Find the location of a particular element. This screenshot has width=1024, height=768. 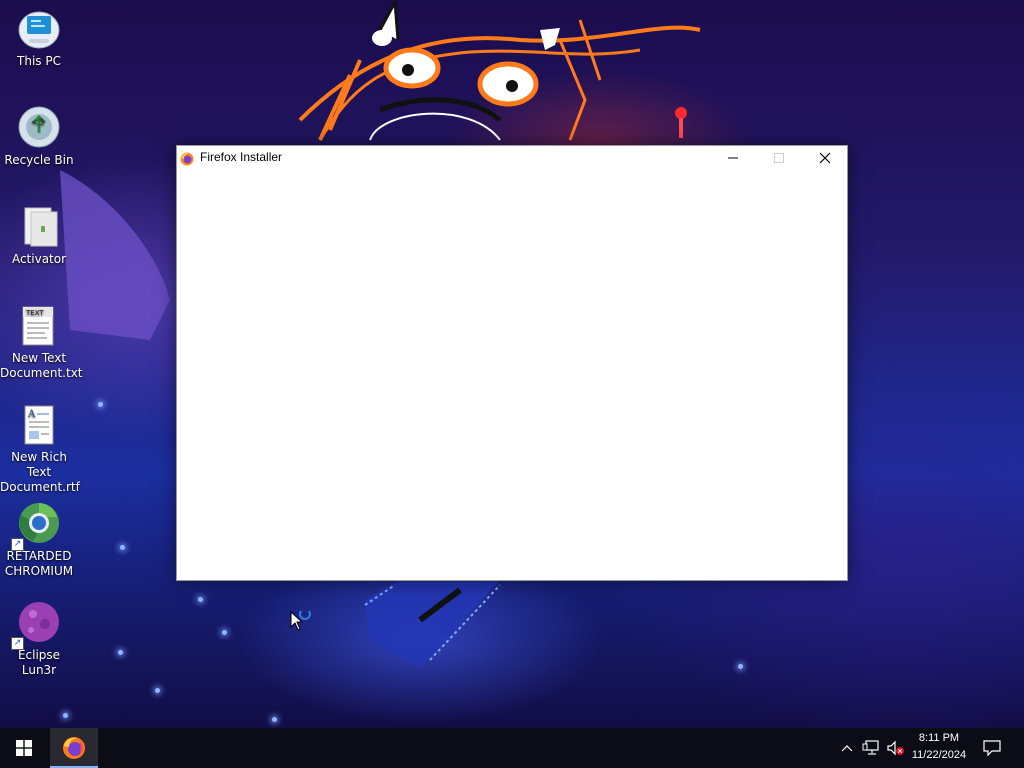

window-titlebar: Firefox Installer is located at coordinates (512, 158).